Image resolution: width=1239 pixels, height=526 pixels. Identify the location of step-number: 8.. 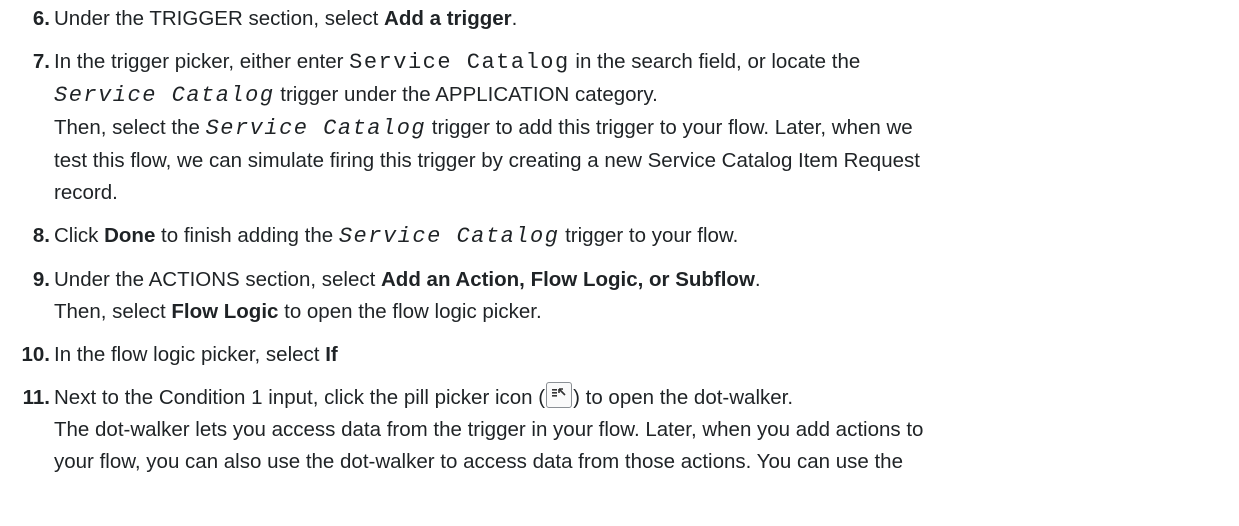
(41, 235).